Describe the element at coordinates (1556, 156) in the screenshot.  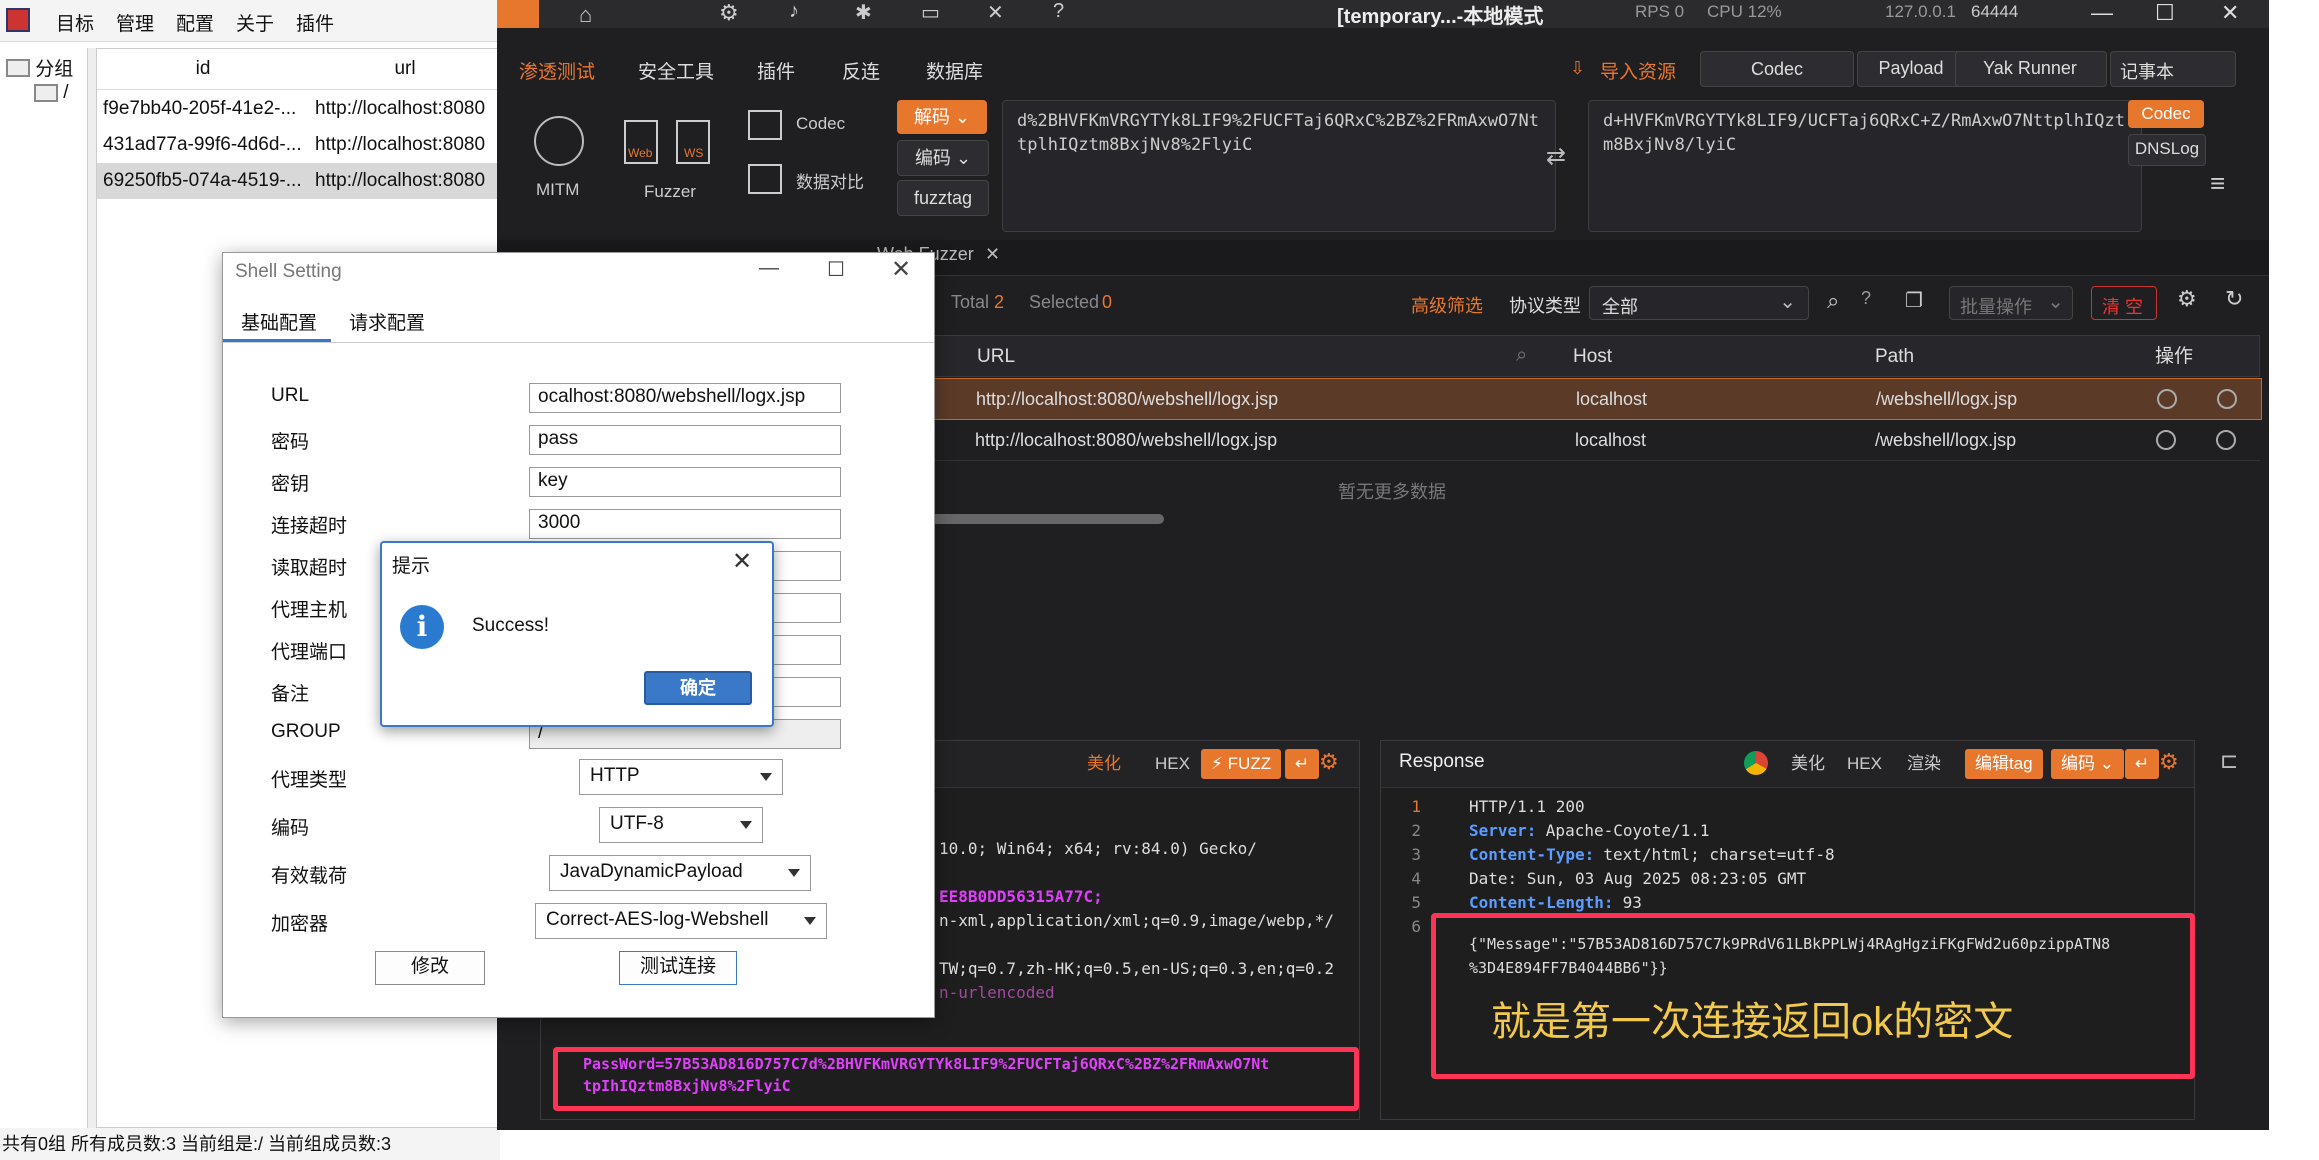
I see `swap-icon: ⇄` at that location.